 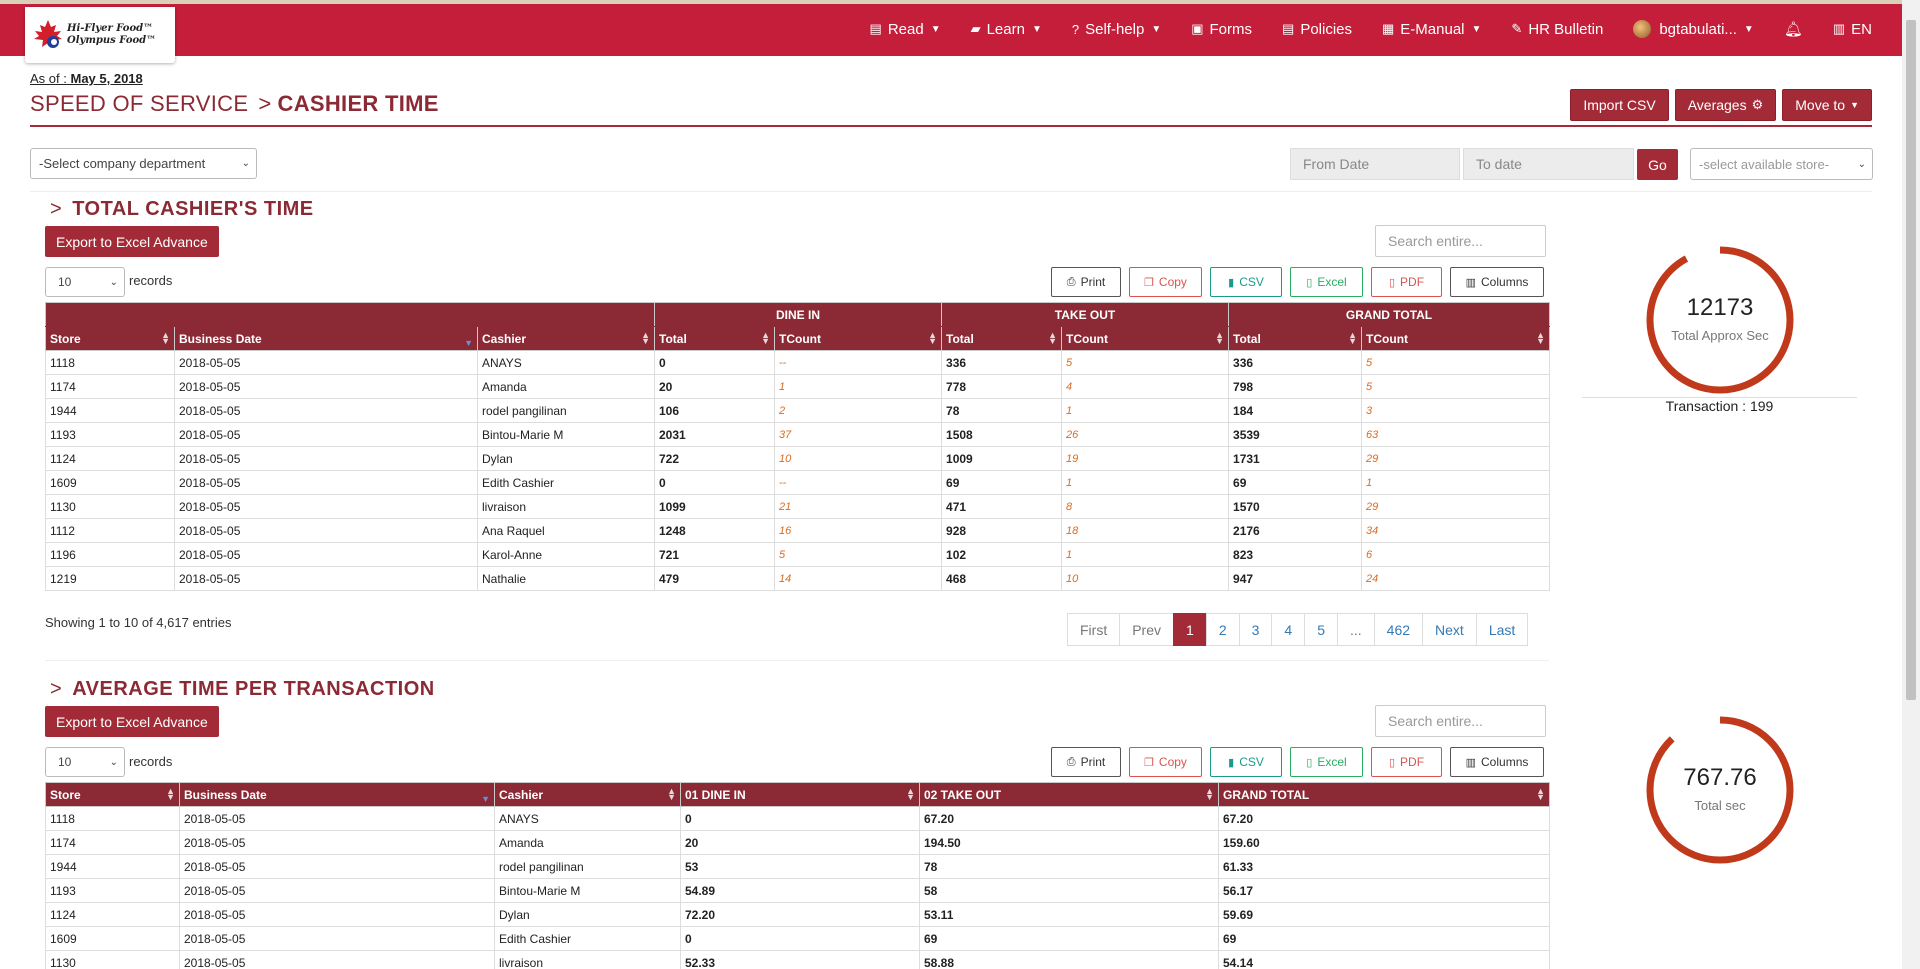 What do you see at coordinates (1725, 105) in the screenshot?
I see `averages-button: Averages ⚙` at bounding box center [1725, 105].